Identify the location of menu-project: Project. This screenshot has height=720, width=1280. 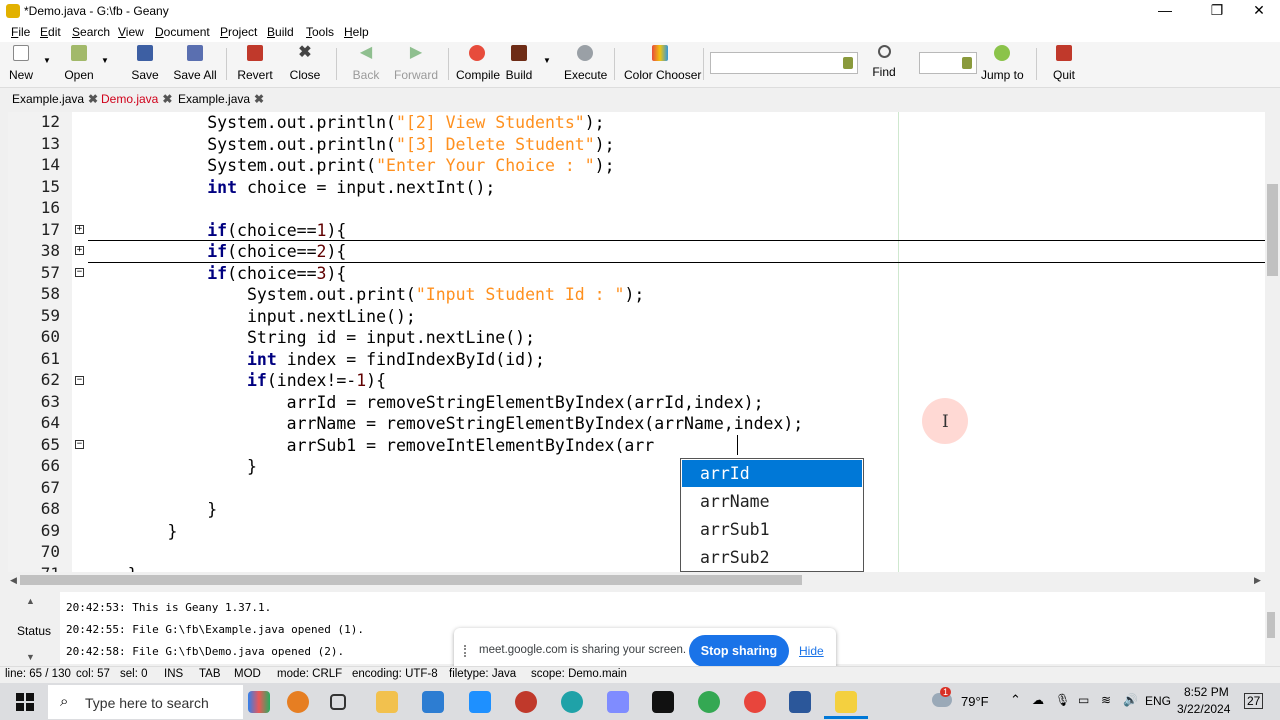
(238, 32).